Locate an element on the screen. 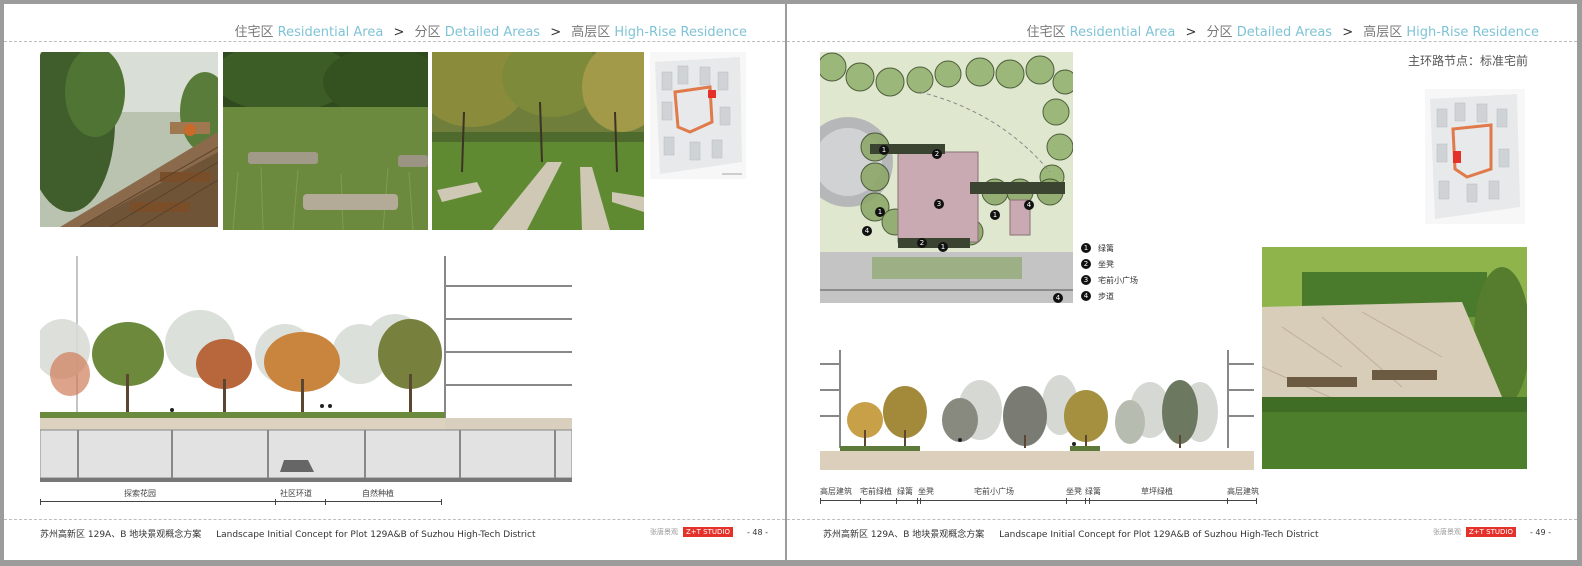 Image resolution: width=1582 pixels, height=566 pixels. photo-hedge-plaza is located at coordinates (1394, 358).